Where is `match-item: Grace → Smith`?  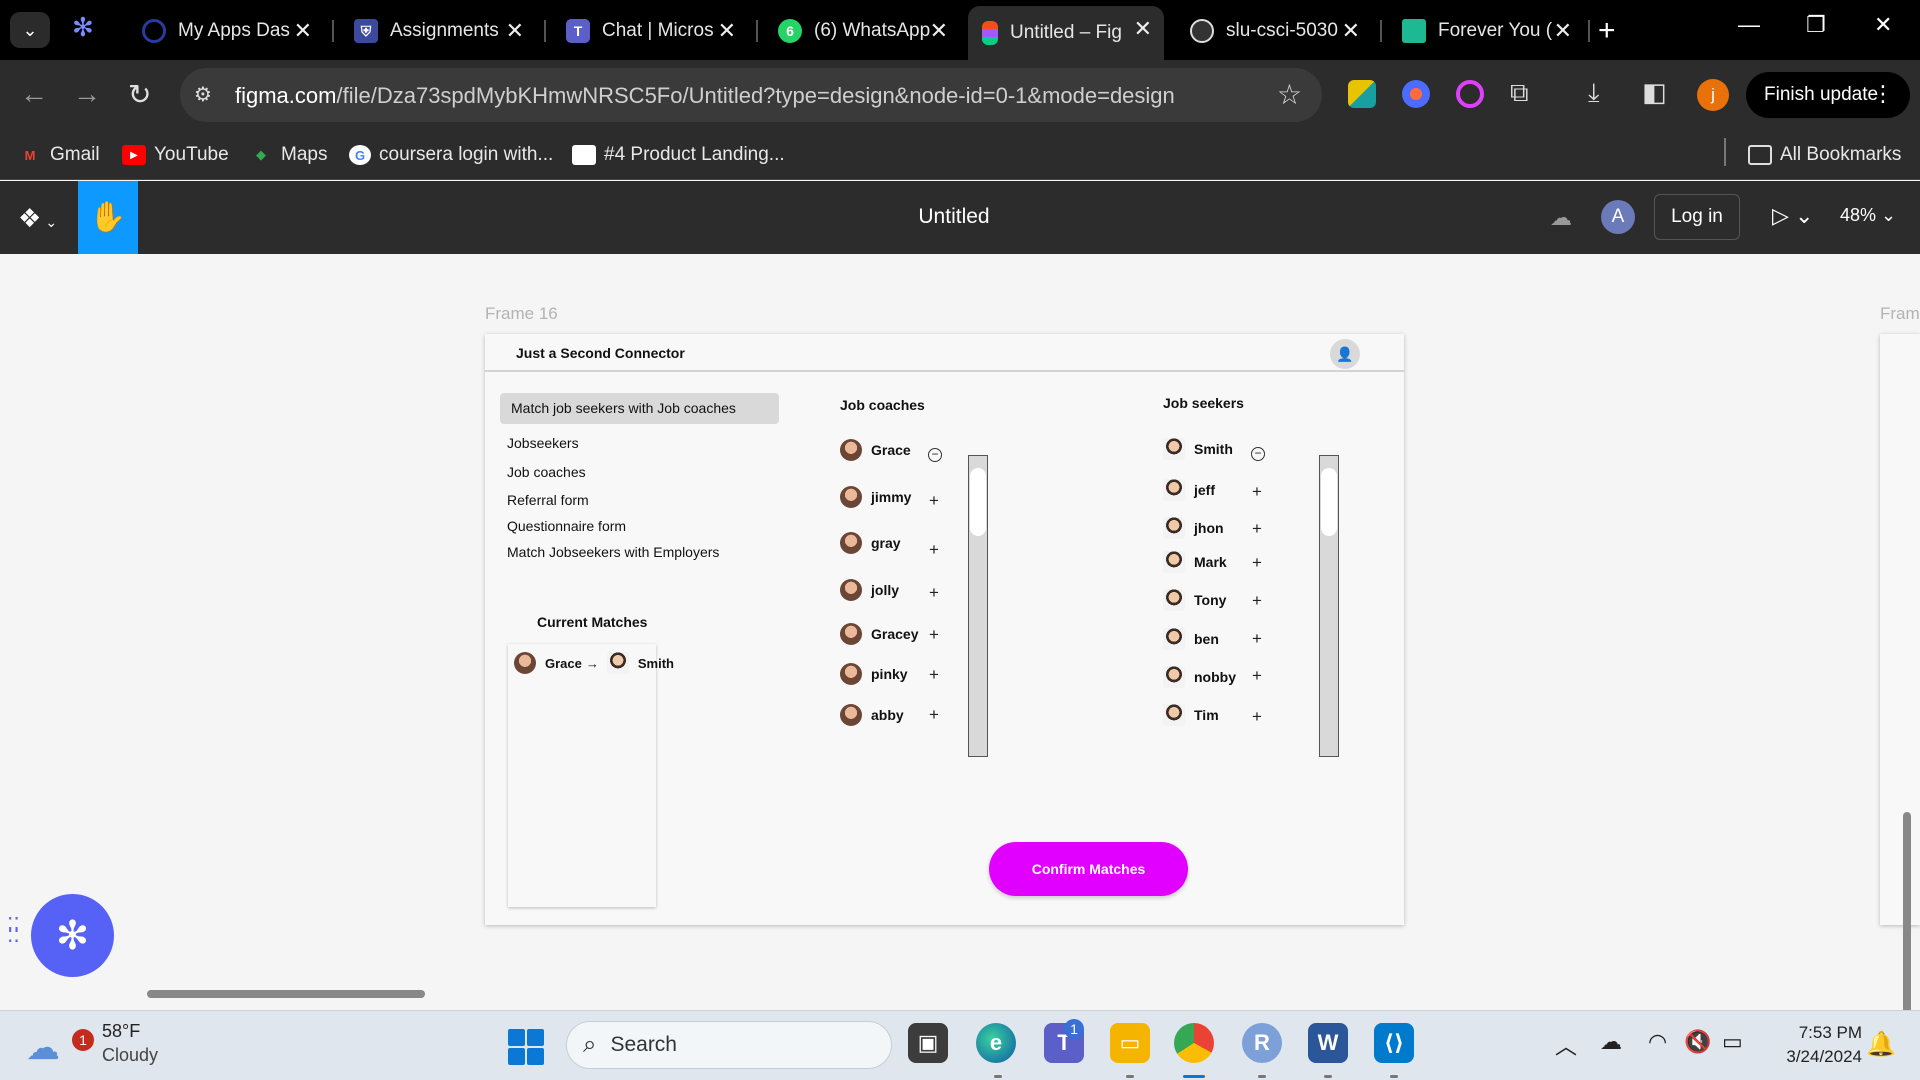 match-item: Grace → Smith is located at coordinates (594, 663).